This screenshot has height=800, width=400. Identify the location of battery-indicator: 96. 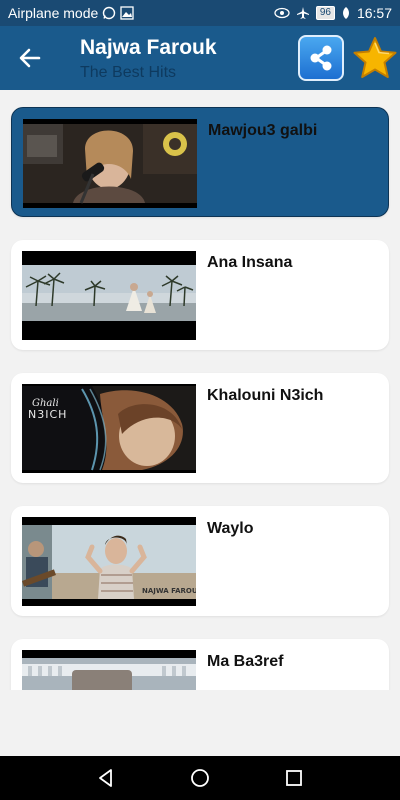
(325, 13).